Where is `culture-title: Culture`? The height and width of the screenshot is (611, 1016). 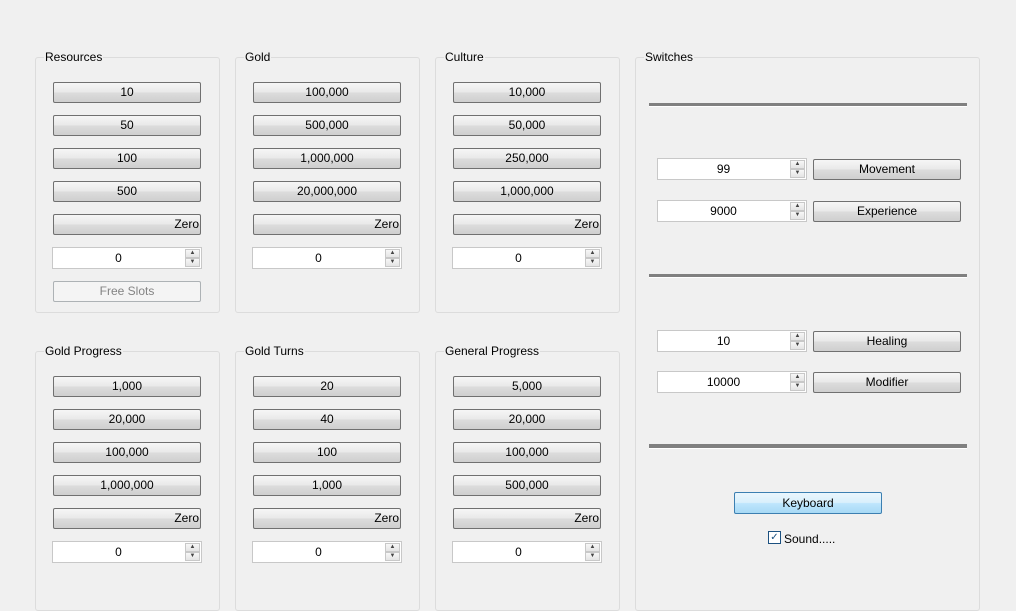
culture-title: Culture is located at coordinates (464, 57).